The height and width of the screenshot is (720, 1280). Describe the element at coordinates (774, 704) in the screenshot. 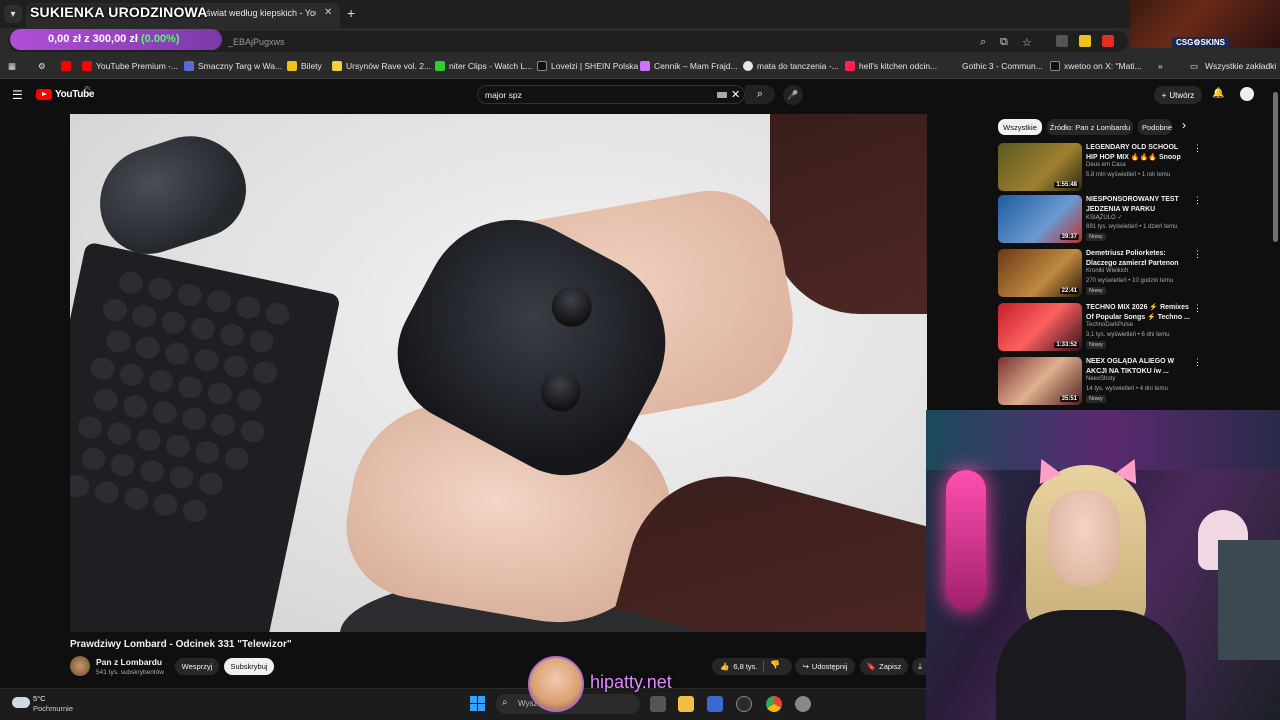

I see `chrome-icon` at that location.